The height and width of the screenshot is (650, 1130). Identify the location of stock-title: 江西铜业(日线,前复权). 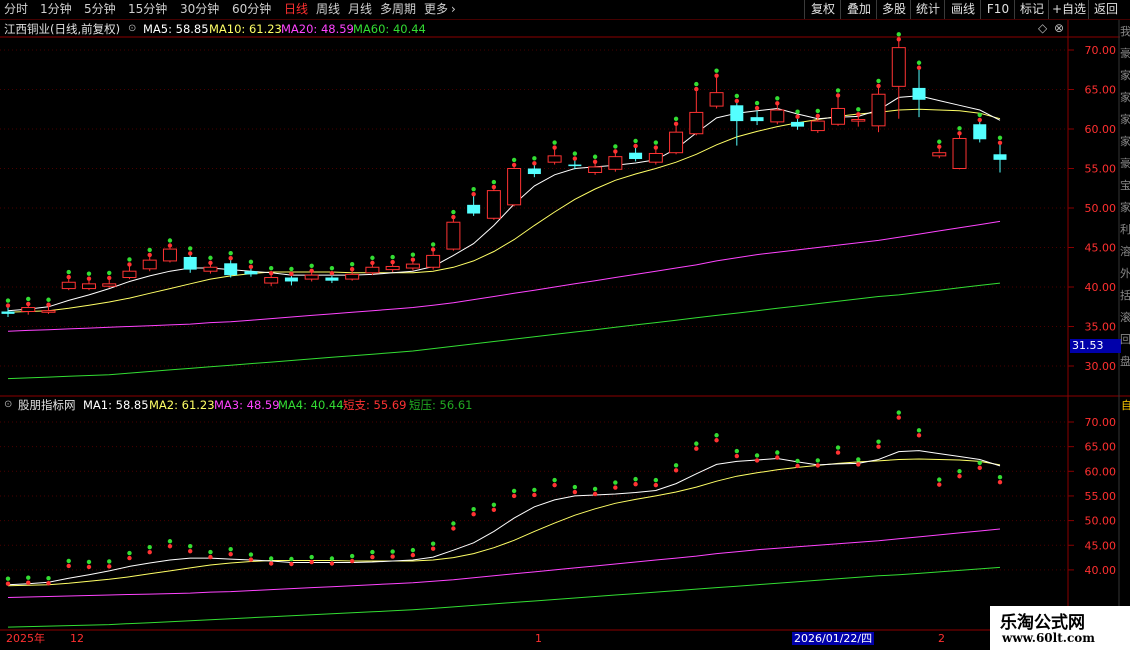
(62, 29).